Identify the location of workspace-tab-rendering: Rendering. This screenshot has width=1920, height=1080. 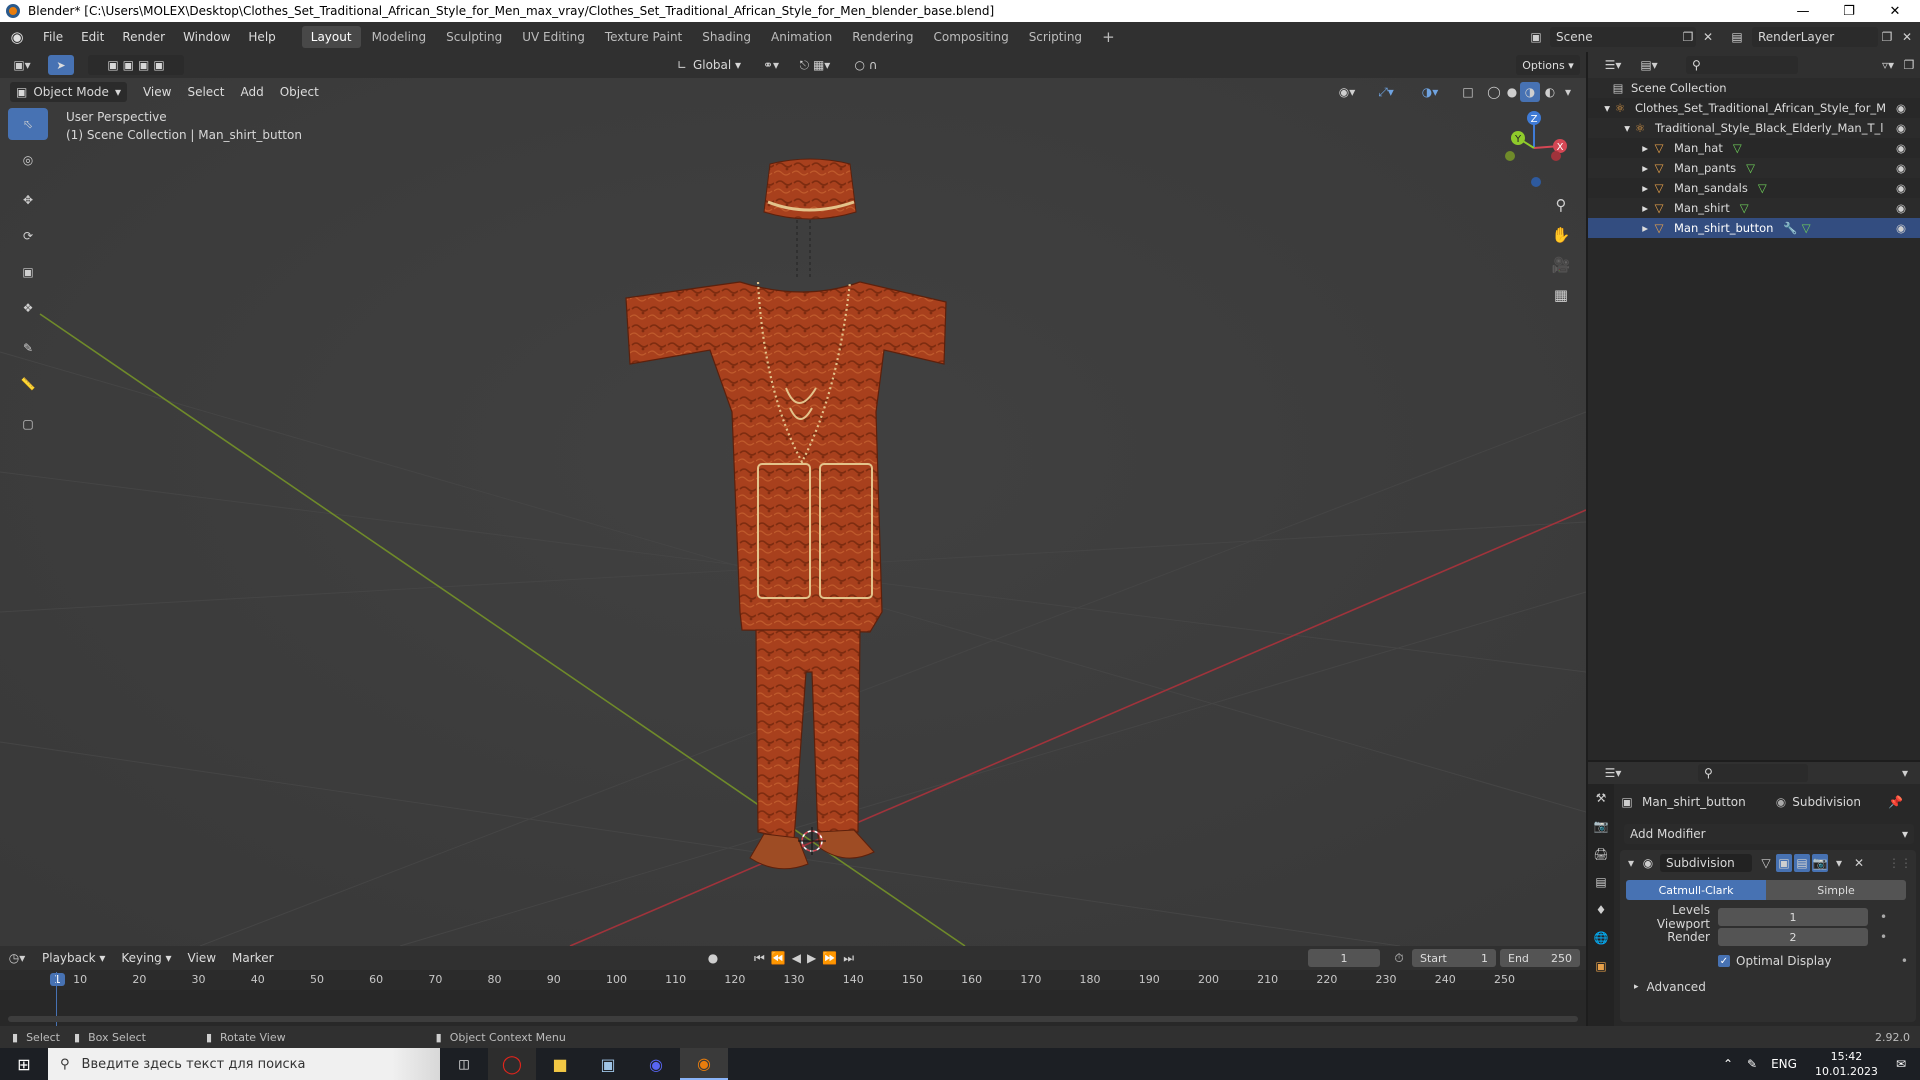
(882, 37).